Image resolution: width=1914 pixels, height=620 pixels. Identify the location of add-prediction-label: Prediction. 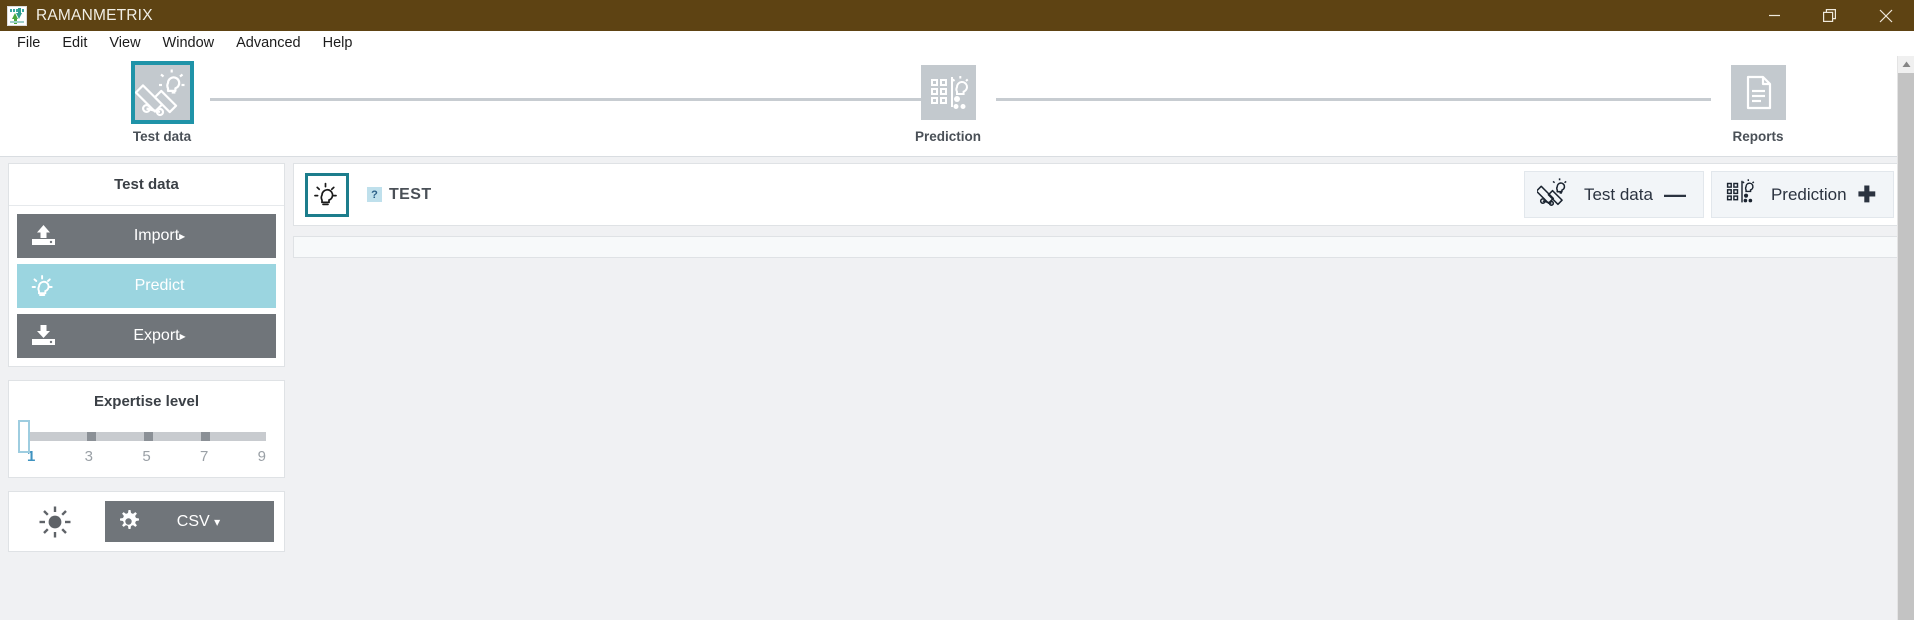
(1808, 194).